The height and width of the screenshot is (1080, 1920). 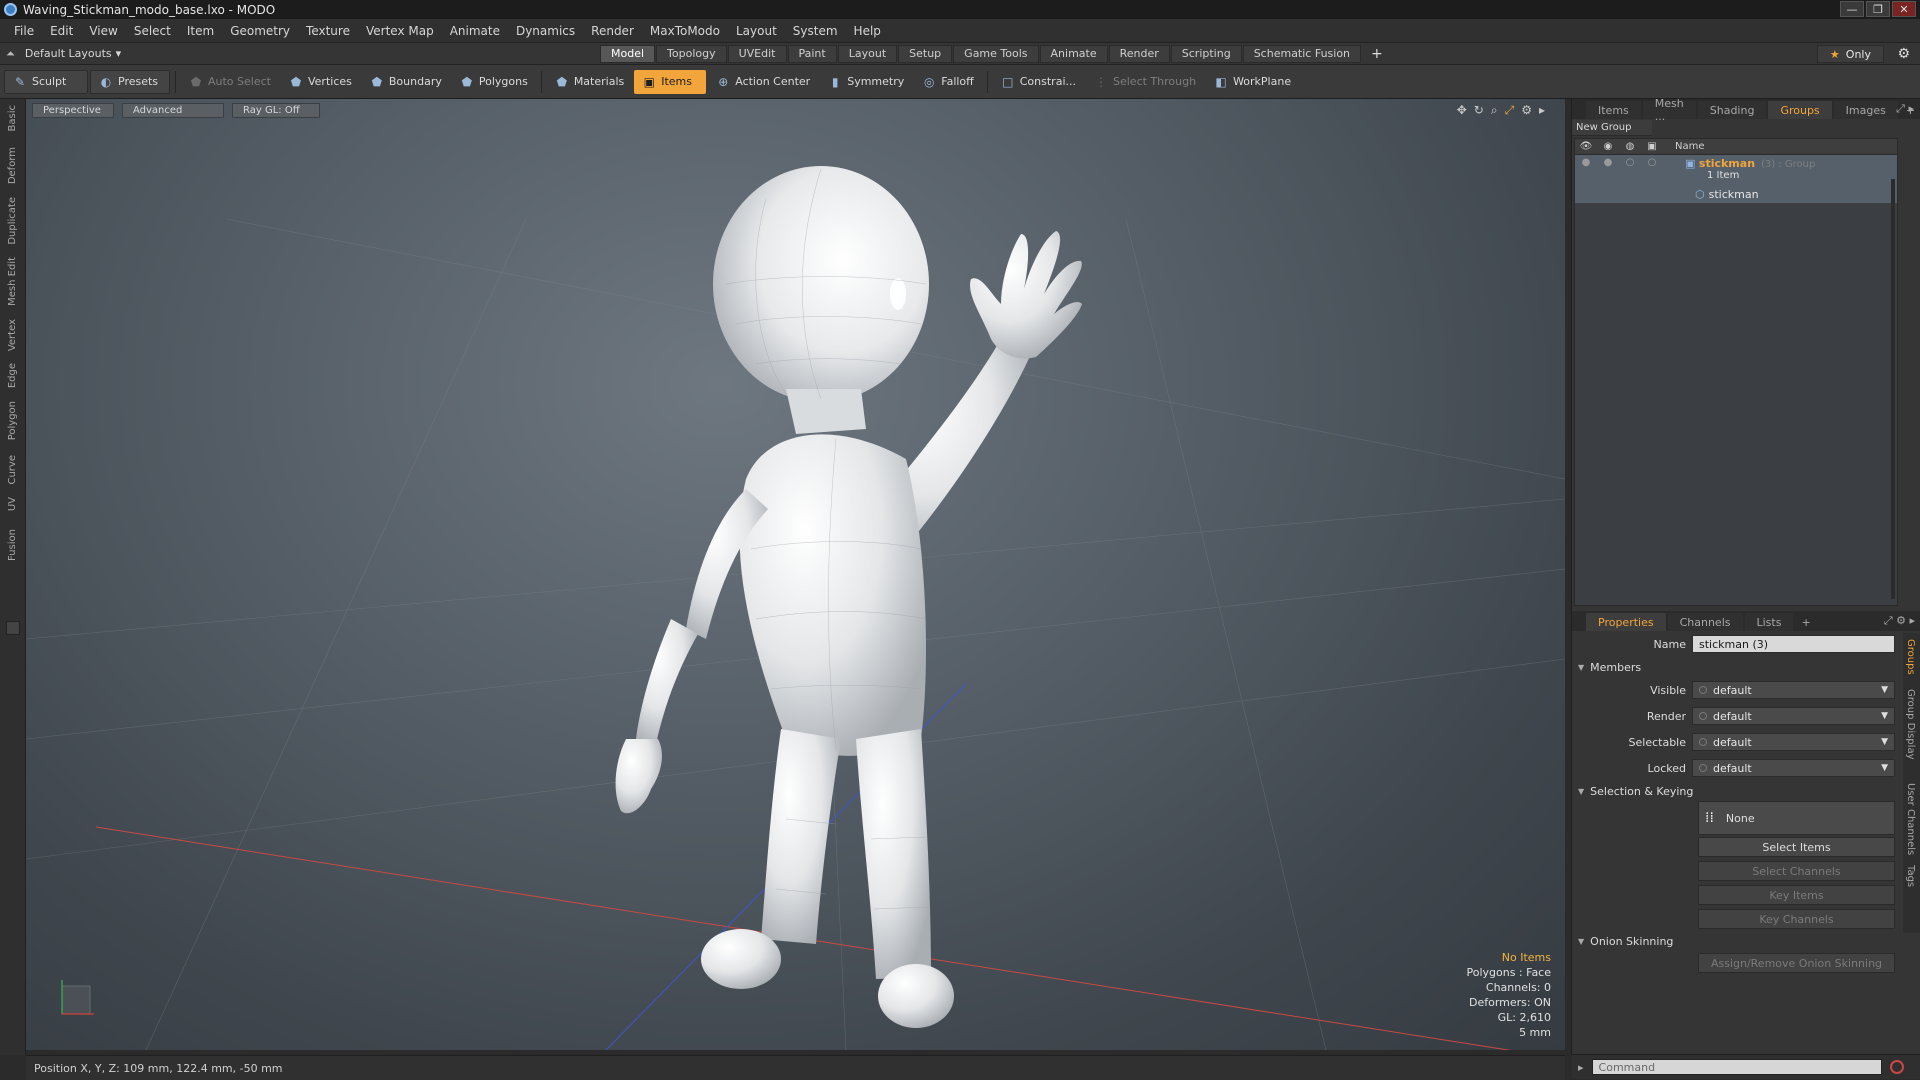 I want to click on menu-edit: Edit, so click(x=61, y=31).